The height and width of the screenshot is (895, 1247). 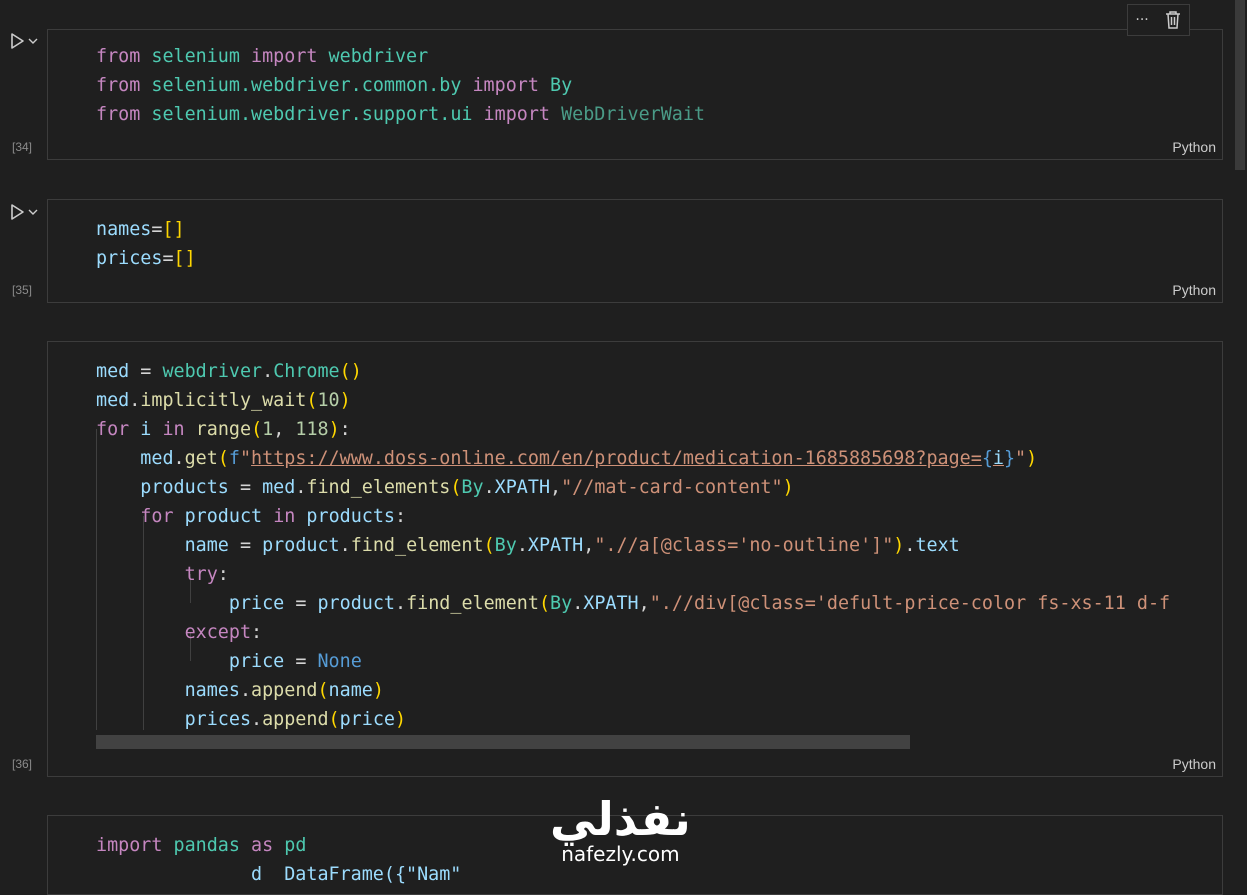 What do you see at coordinates (620, 829) in the screenshot?
I see `watermark-logo: نفذلي nafezly.com` at bounding box center [620, 829].